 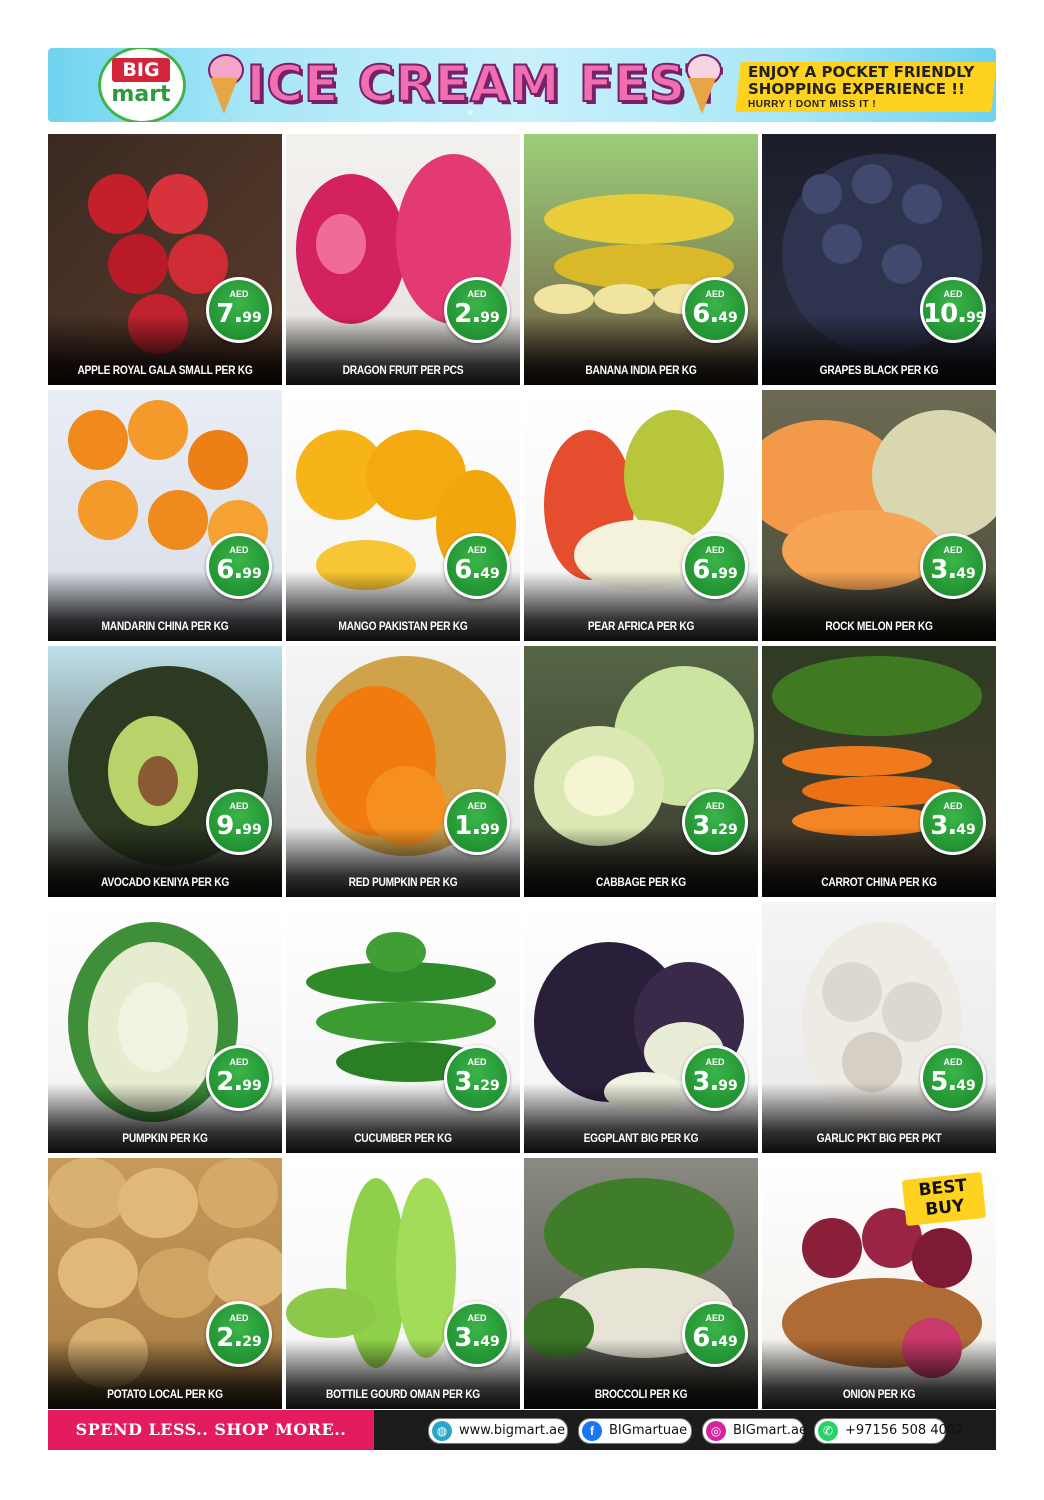 I want to click on product-name: MANDARIN CHINA PER KG, so click(x=165, y=626).